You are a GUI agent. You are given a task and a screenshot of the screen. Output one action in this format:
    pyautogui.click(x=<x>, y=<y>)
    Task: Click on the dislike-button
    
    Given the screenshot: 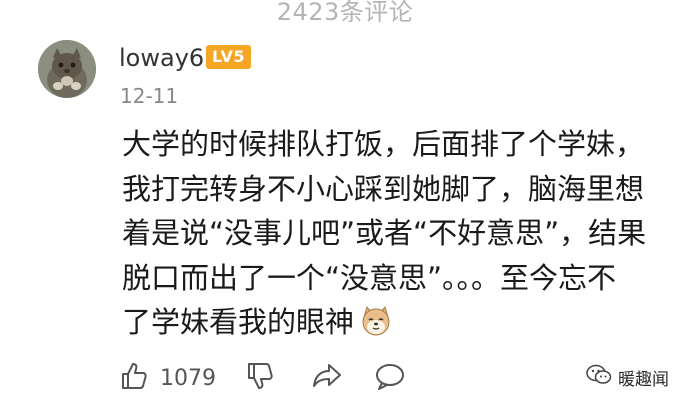 What is the action you would take?
    pyautogui.click(x=261, y=378)
    